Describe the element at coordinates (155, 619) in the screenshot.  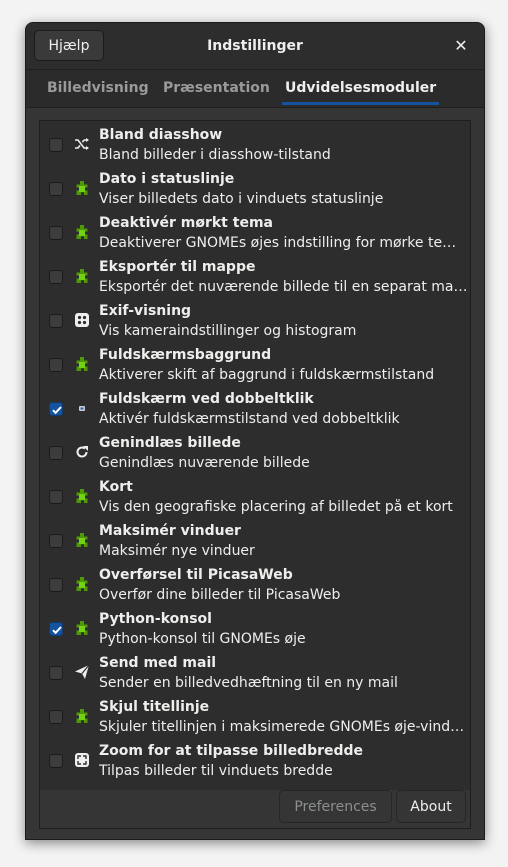
I see `plugin-title: Python-konsol` at that location.